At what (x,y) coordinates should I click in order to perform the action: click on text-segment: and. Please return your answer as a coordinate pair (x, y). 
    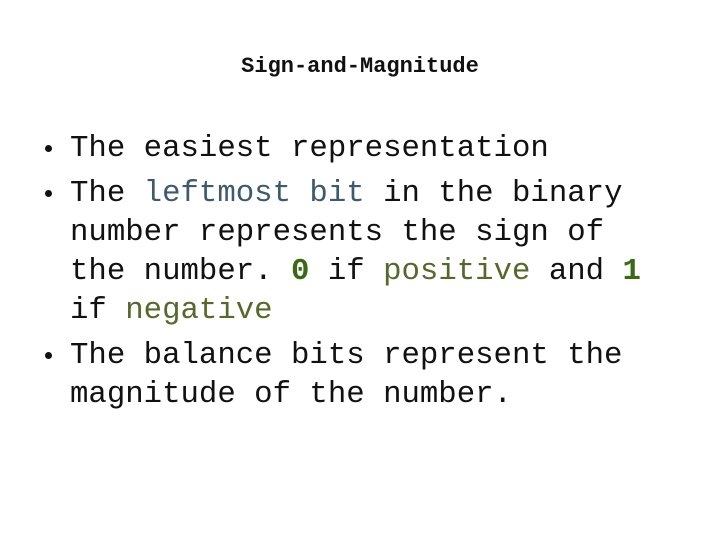
    Looking at the image, I should click on (576, 271).